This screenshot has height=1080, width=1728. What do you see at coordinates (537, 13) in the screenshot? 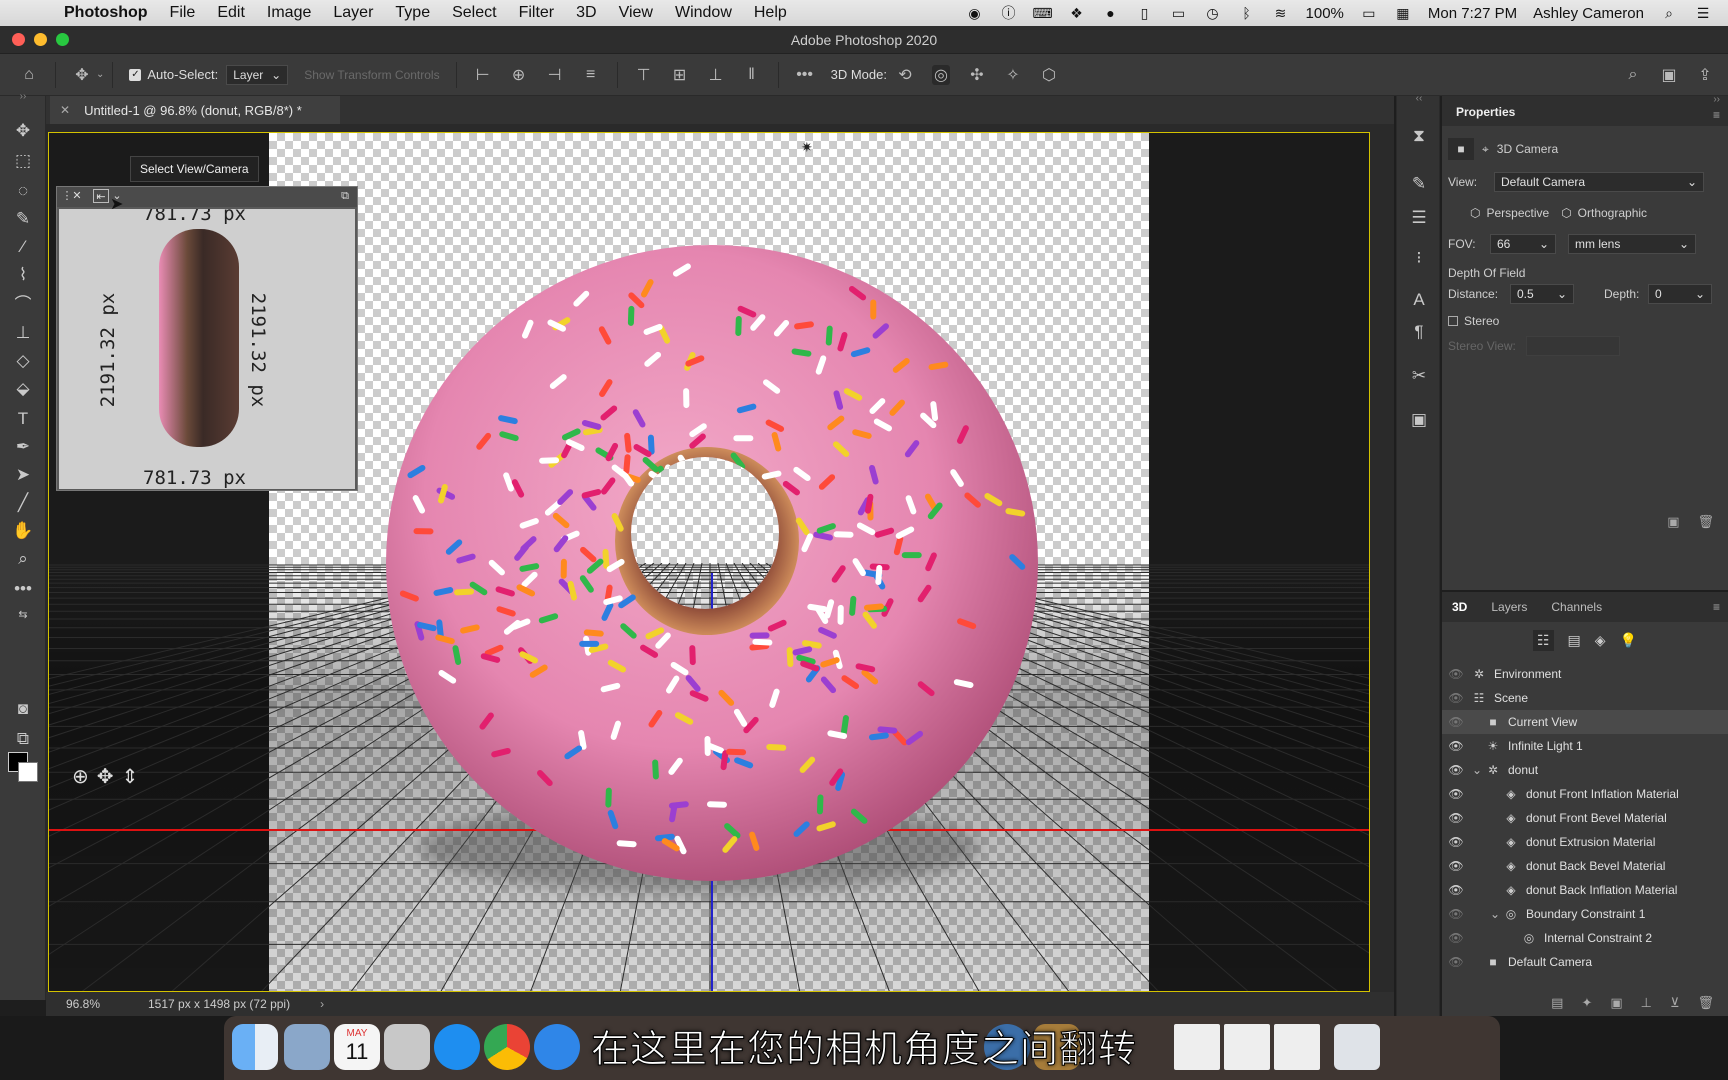
I see `menu-filter: Filter` at bounding box center [537, 13].